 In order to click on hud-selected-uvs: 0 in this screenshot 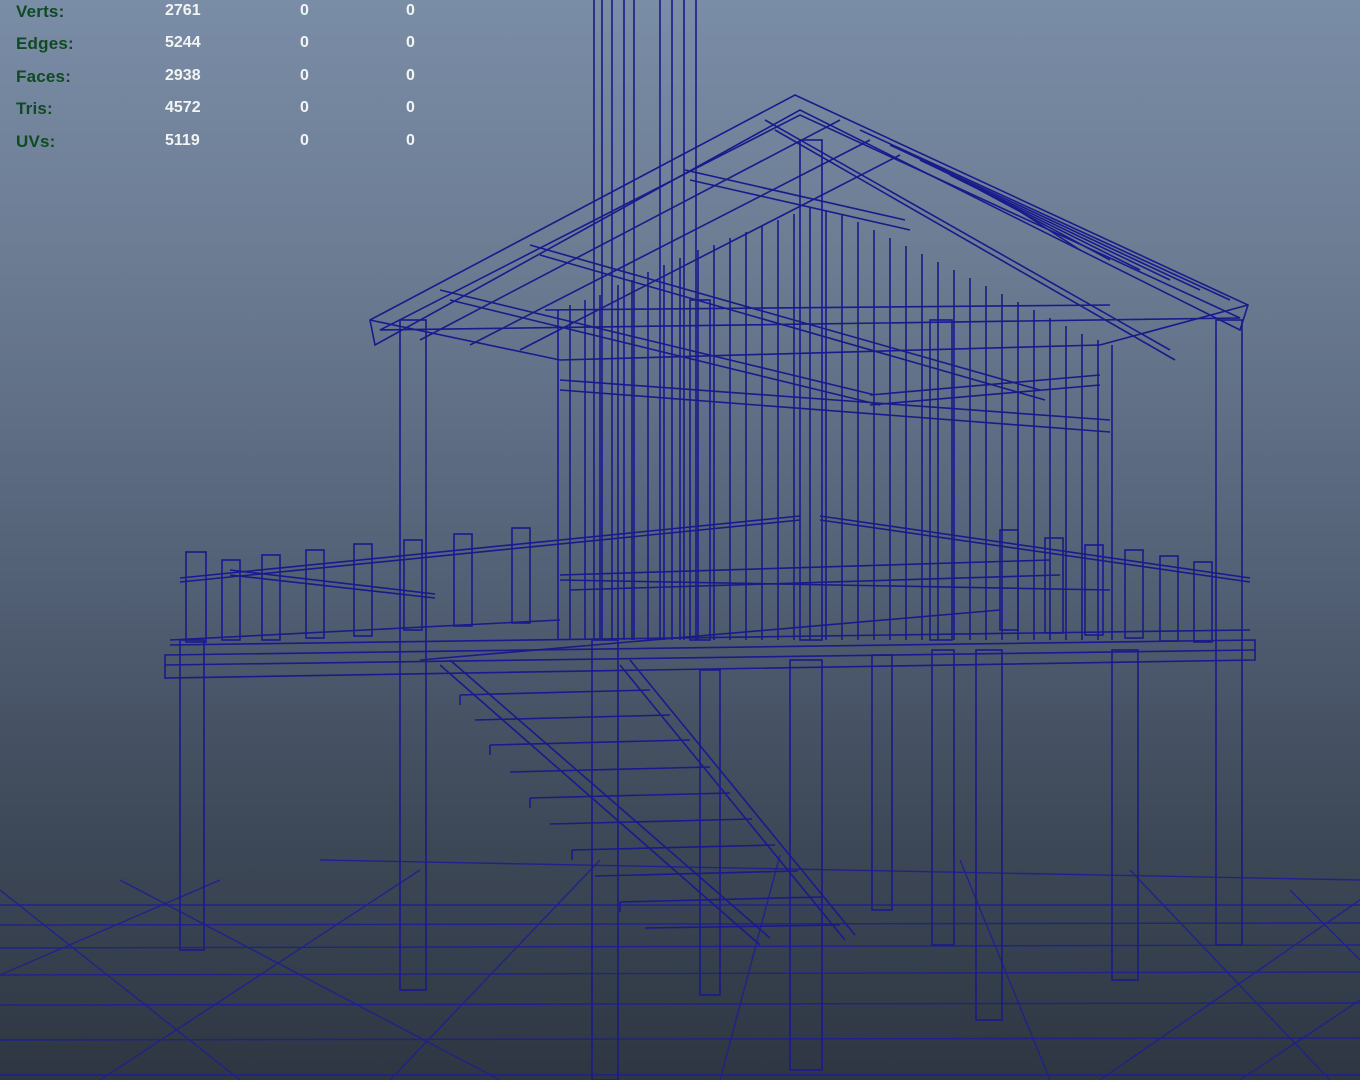, I will do `click(304, 140)`.